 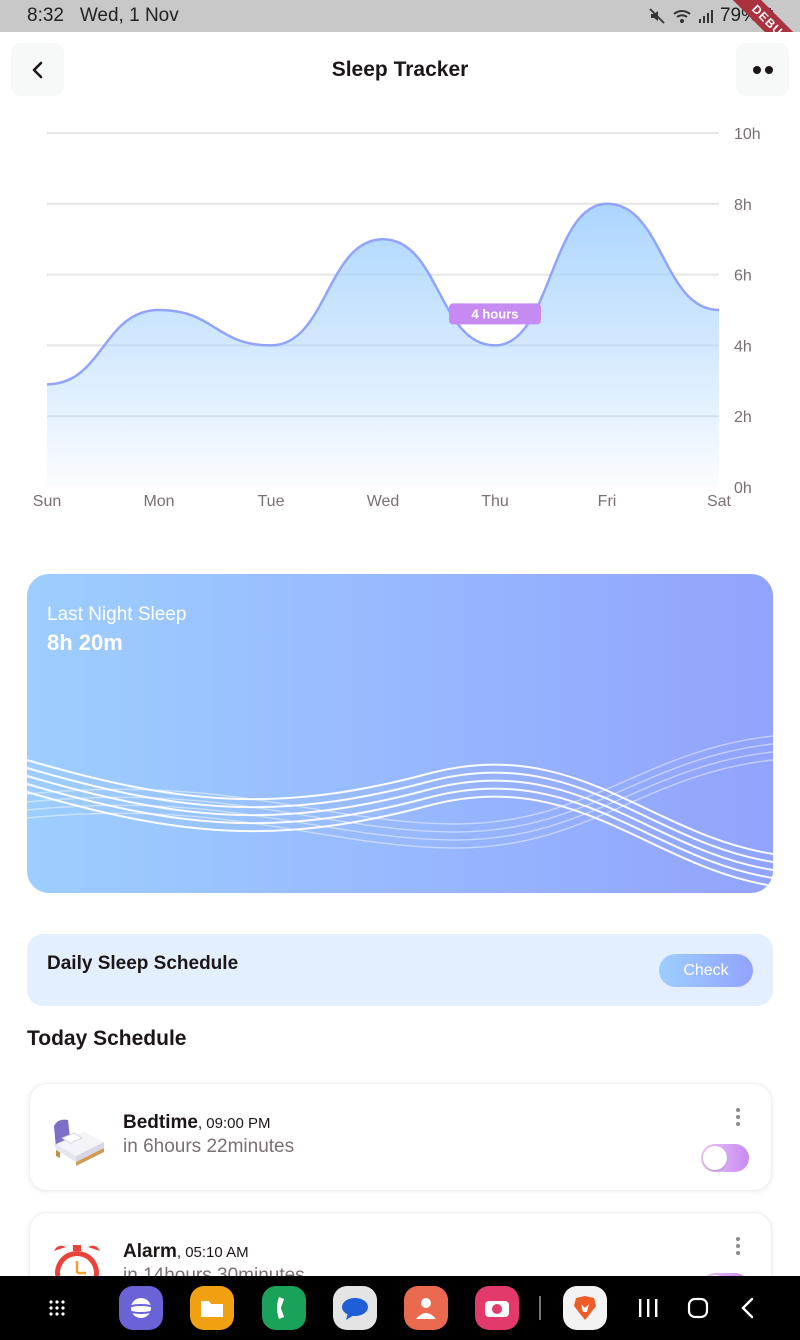 What do you see at coordinates (158, 501) in the screenshot?
I see `x-tick-label: Mon` at bounding box center [158, 501].